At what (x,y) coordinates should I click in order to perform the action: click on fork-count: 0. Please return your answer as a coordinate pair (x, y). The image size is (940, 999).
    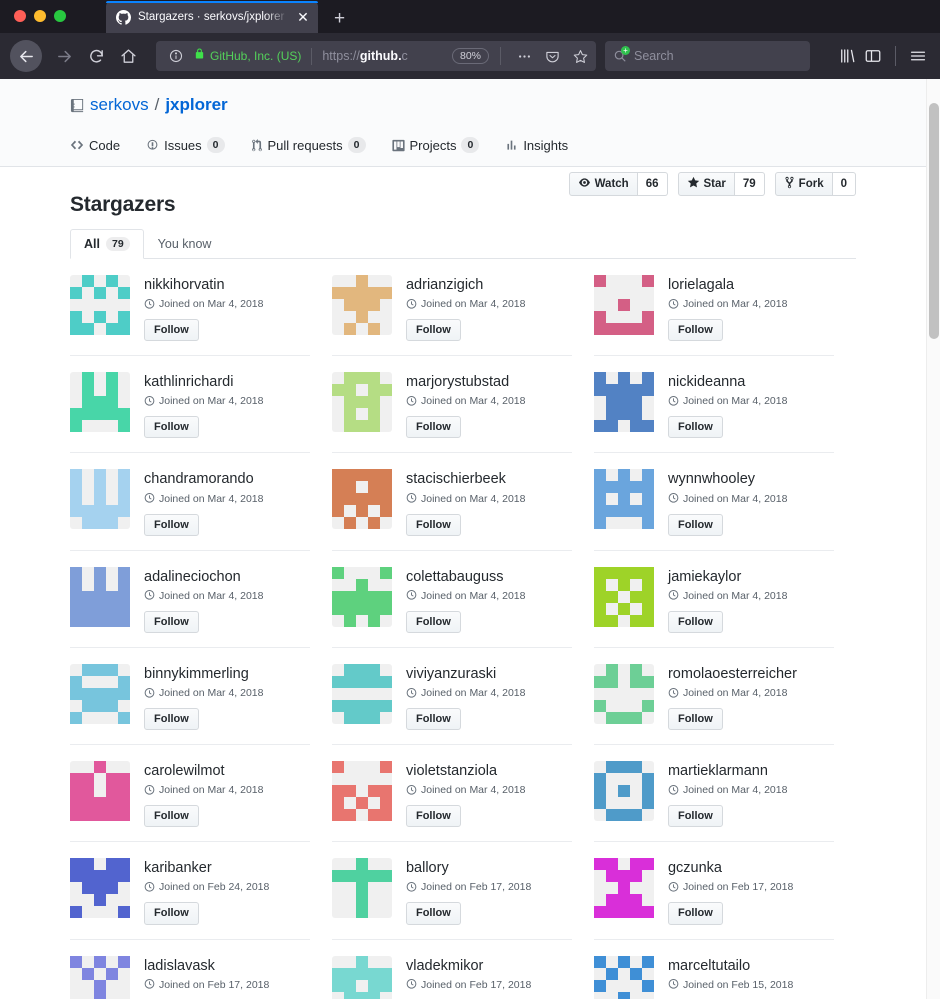
    Looking at the image, I should click on (844, 184).